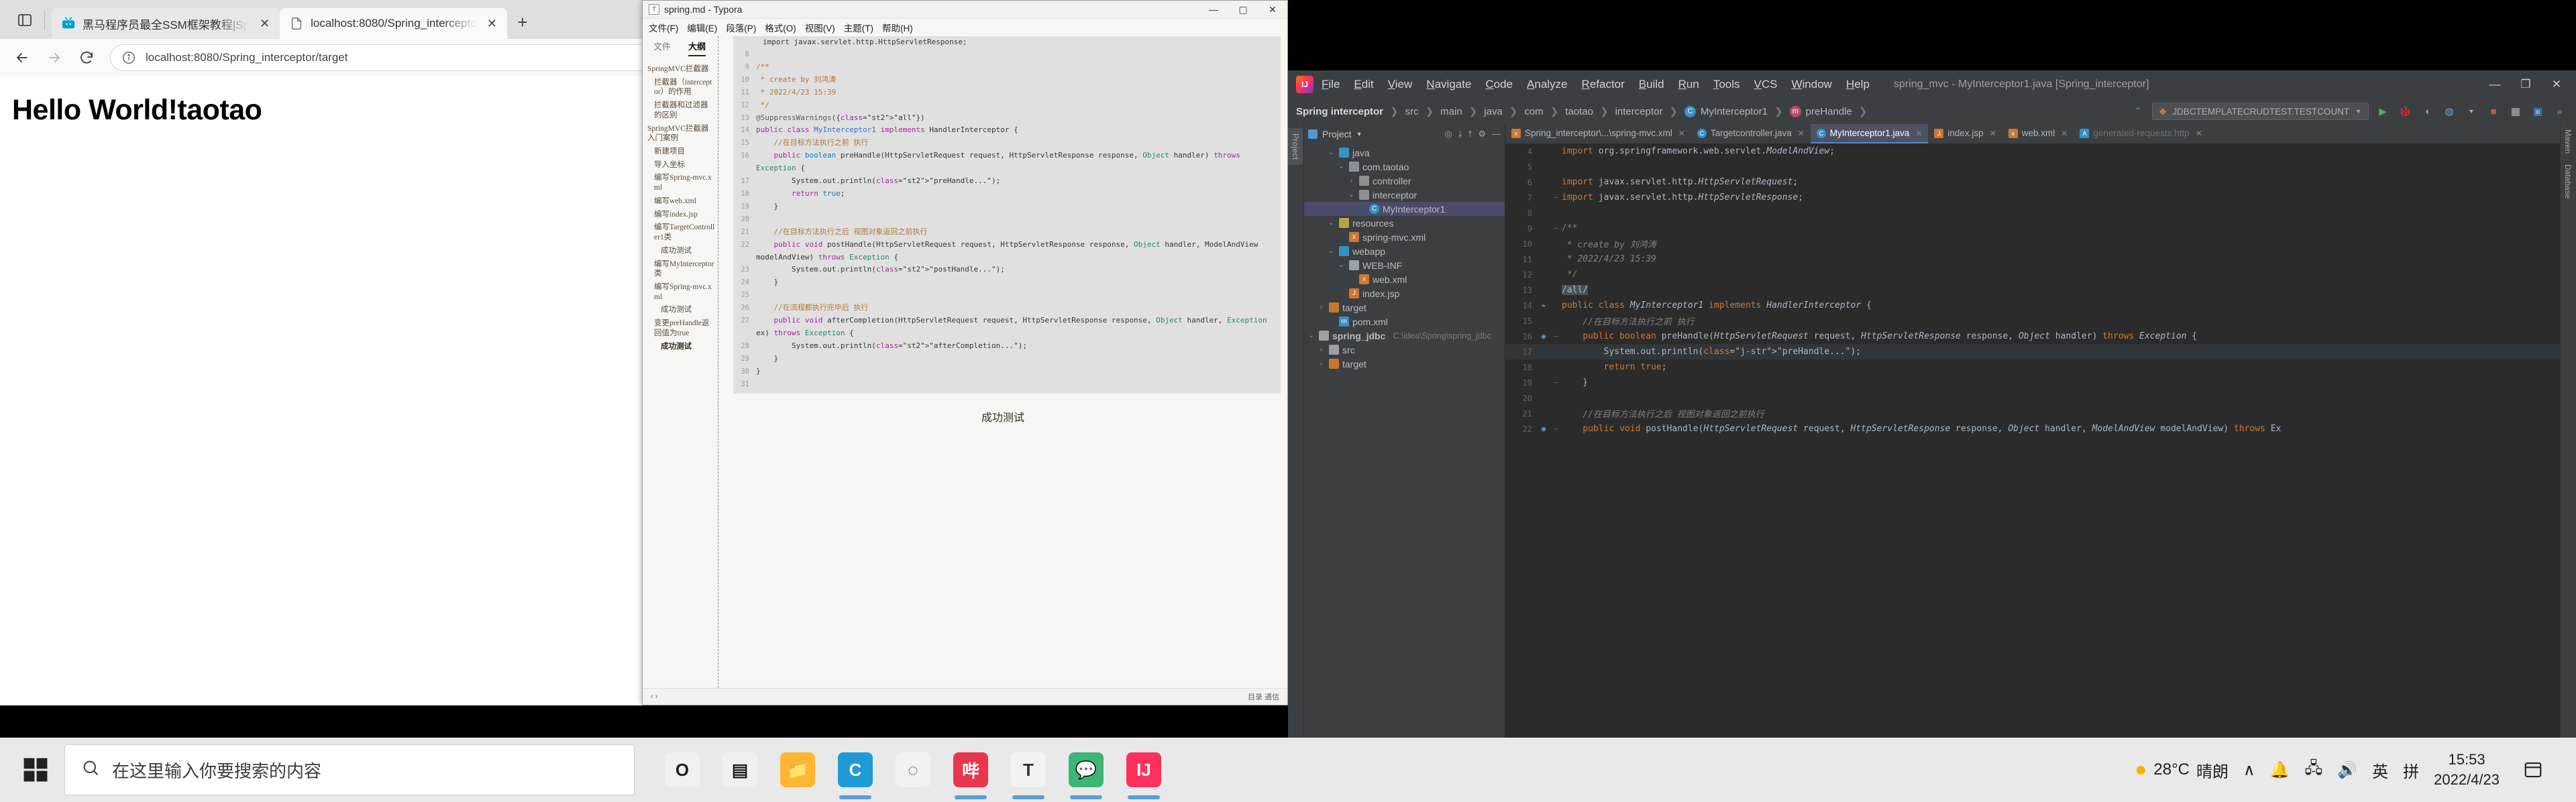 This screenshot has height=802, width=2576. What do you see at coordinates (681, 201) in the screenshot?
I see `outline-item: 编写web.xml` at bounding box center [681, 201].